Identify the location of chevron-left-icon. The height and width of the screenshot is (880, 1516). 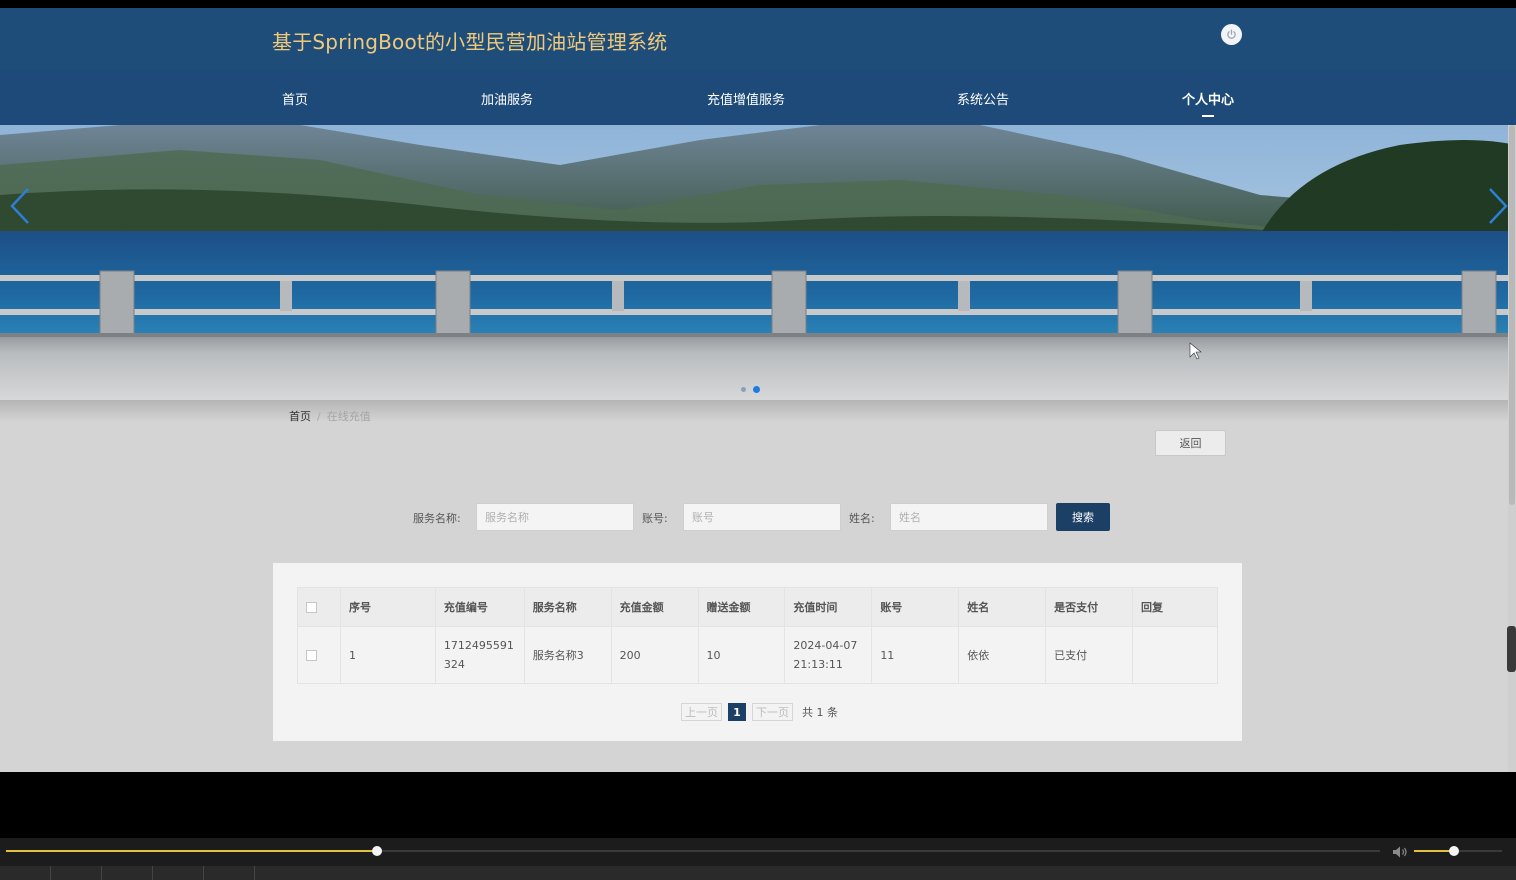
(21, 206).